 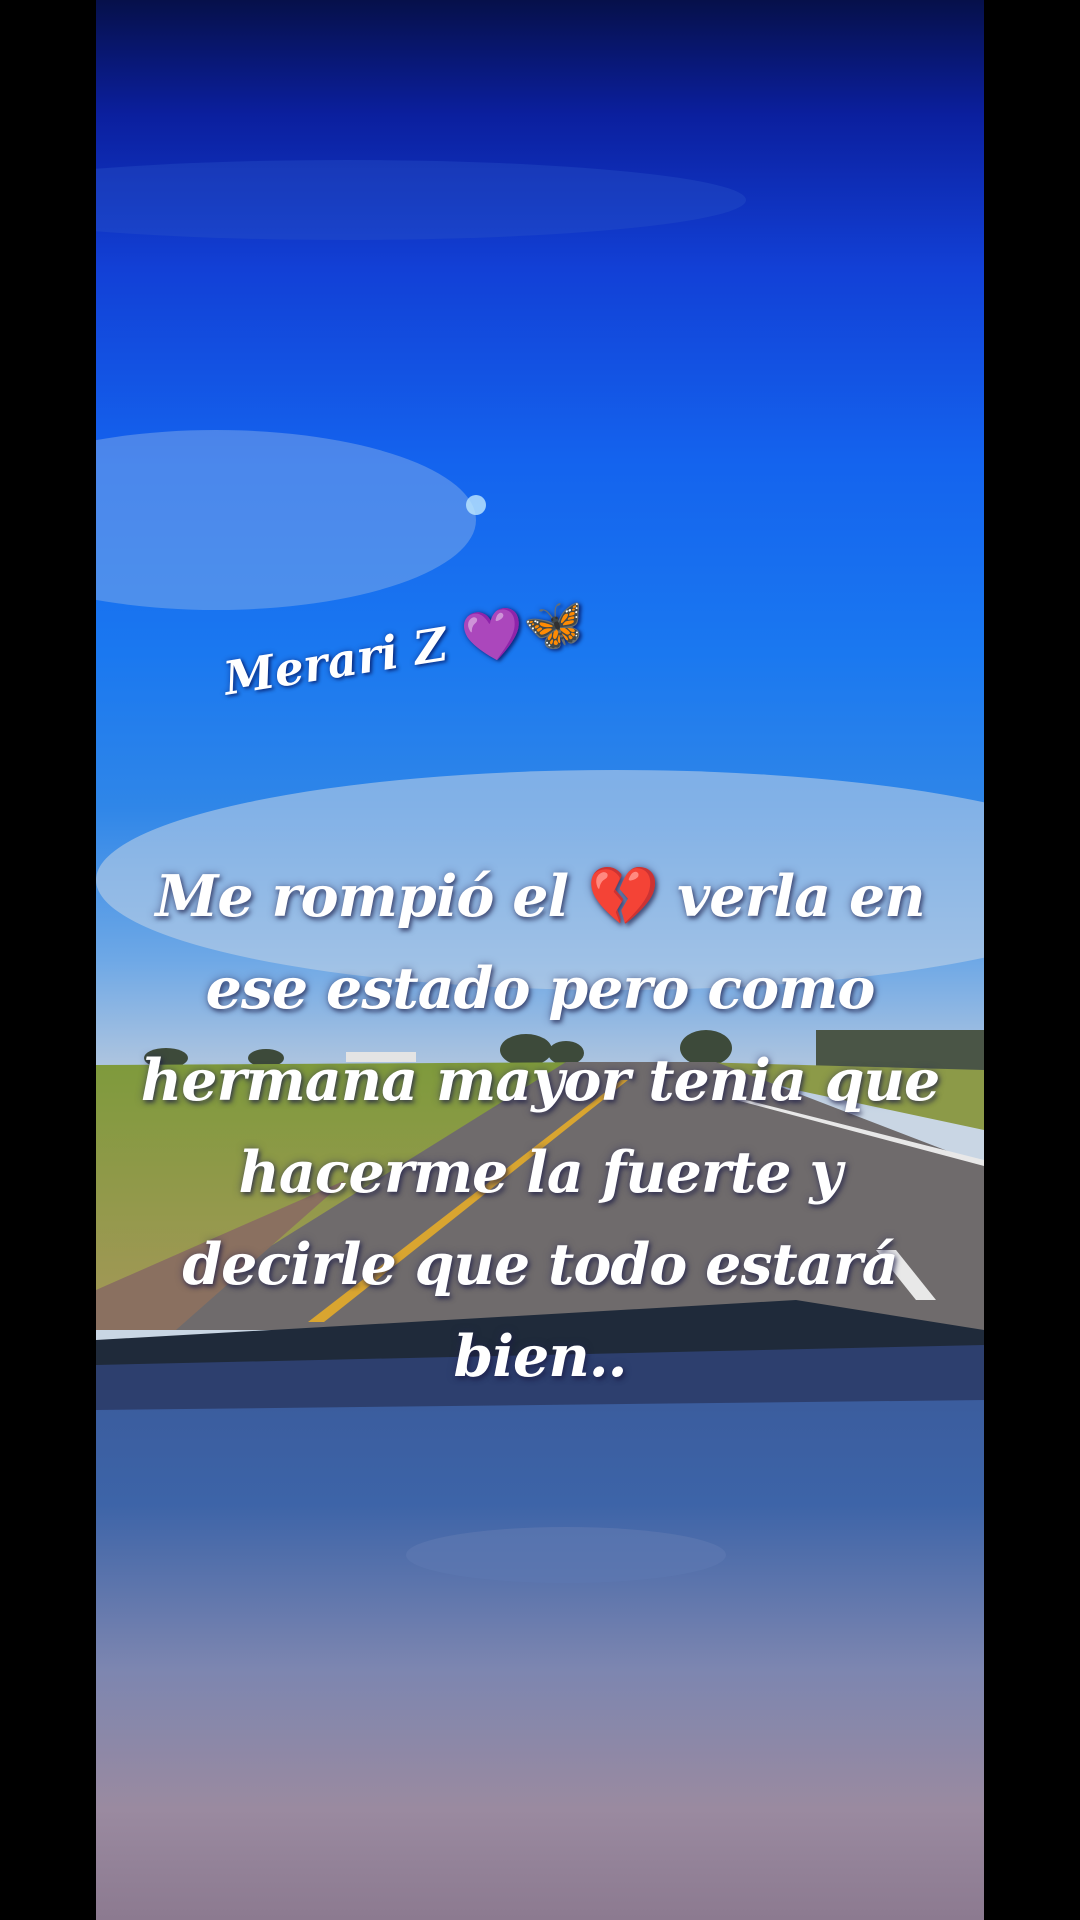 I want to click on caption-line-6: bien.., so click(x=540, y=1356).